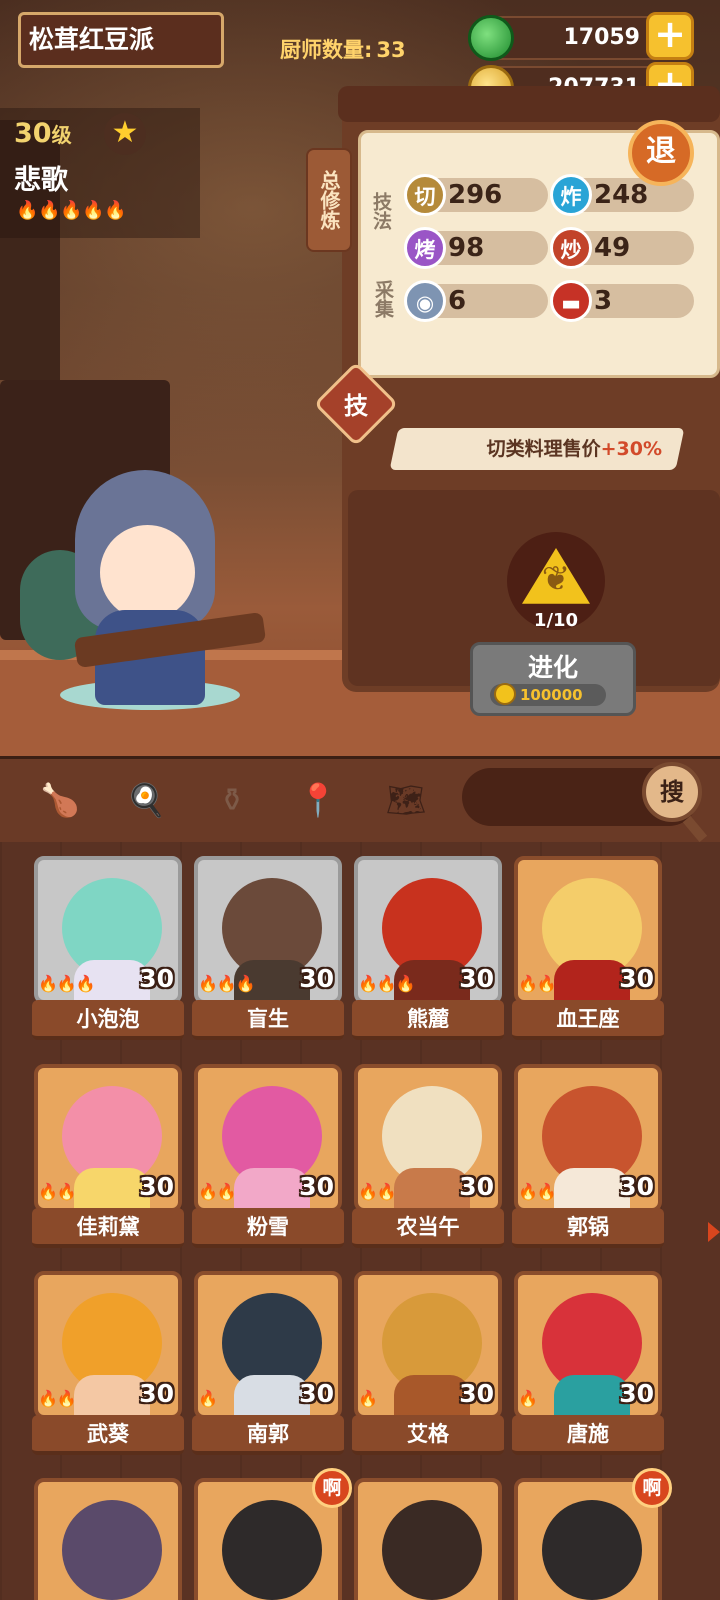 The width and height of the screenshot is (720, 1600). I want to click on location-icon: 📍, so click(318, 800).